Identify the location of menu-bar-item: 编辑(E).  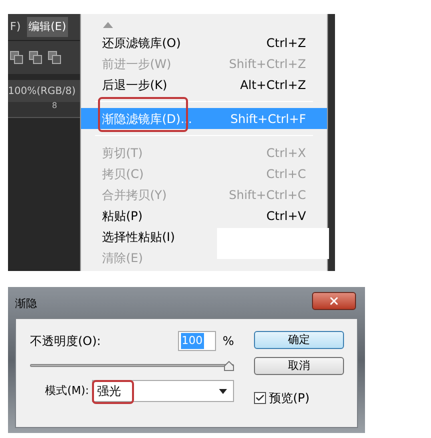
(47, 27).